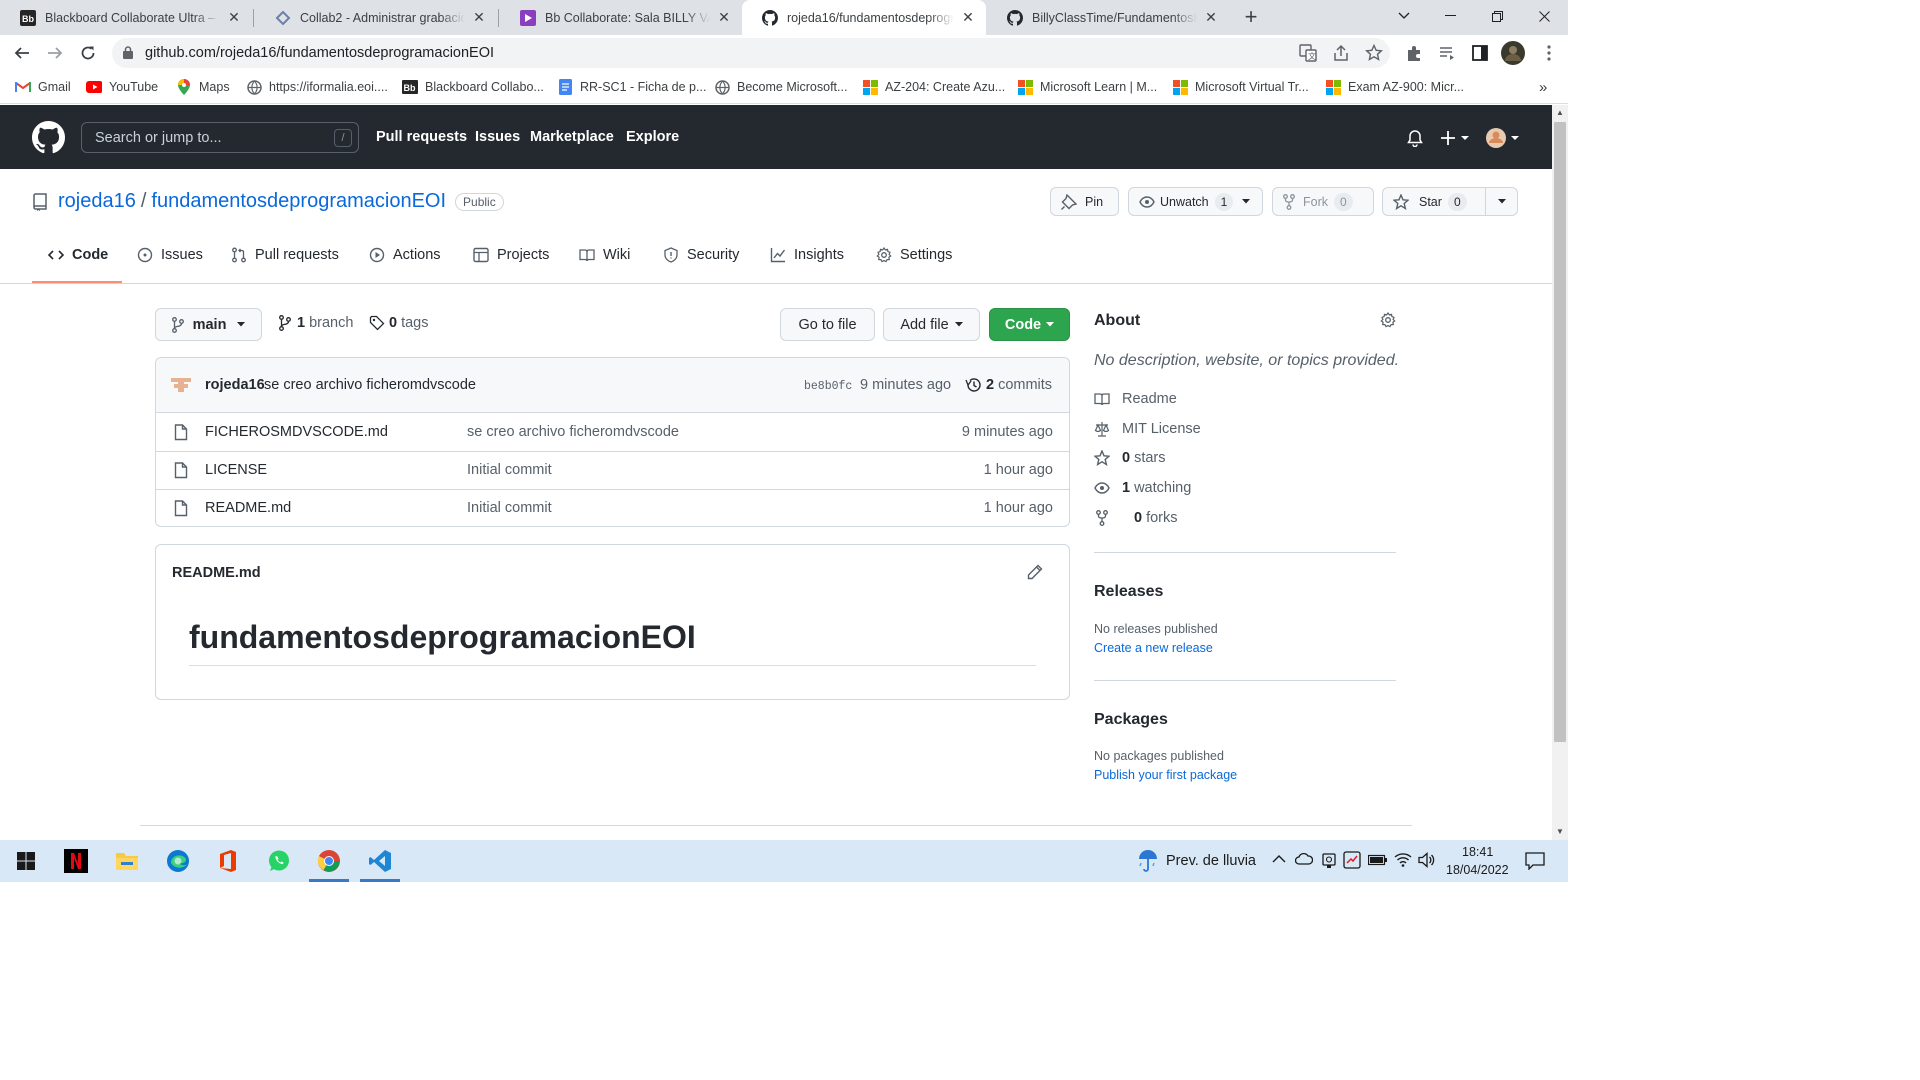  I want to click on vscode-icon, so click(380, 861).